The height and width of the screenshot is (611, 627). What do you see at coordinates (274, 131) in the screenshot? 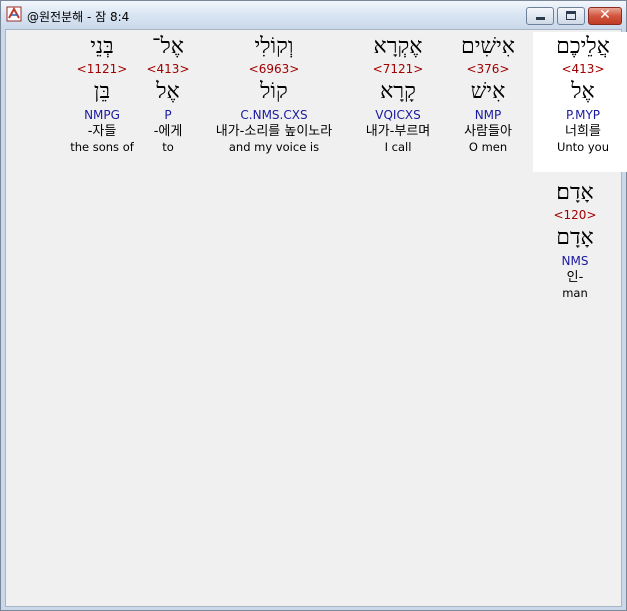
I see `korean-gloss: 내가-소리를 높이노라` at bounding box center [274, 131].